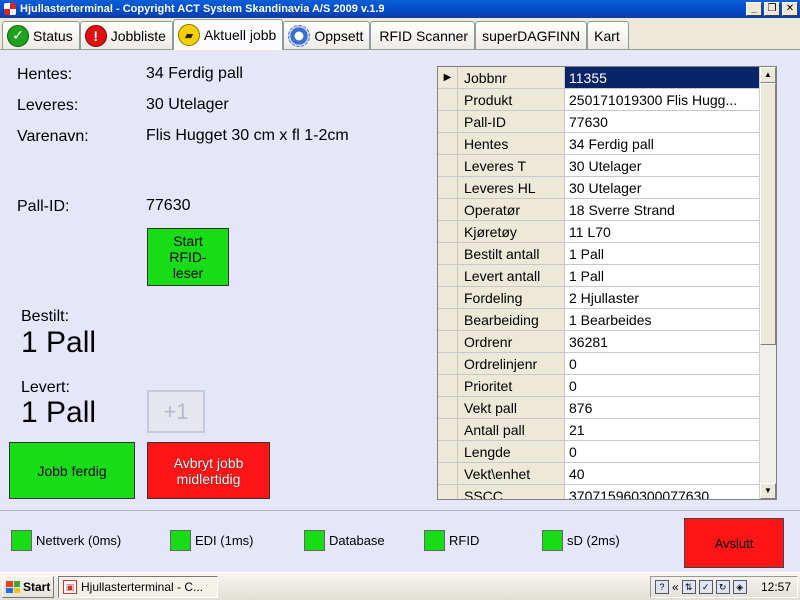 The width and height of the screenshot is (800, 600). I want to click on tab-label: superDAGFINN, so click(531, 35).